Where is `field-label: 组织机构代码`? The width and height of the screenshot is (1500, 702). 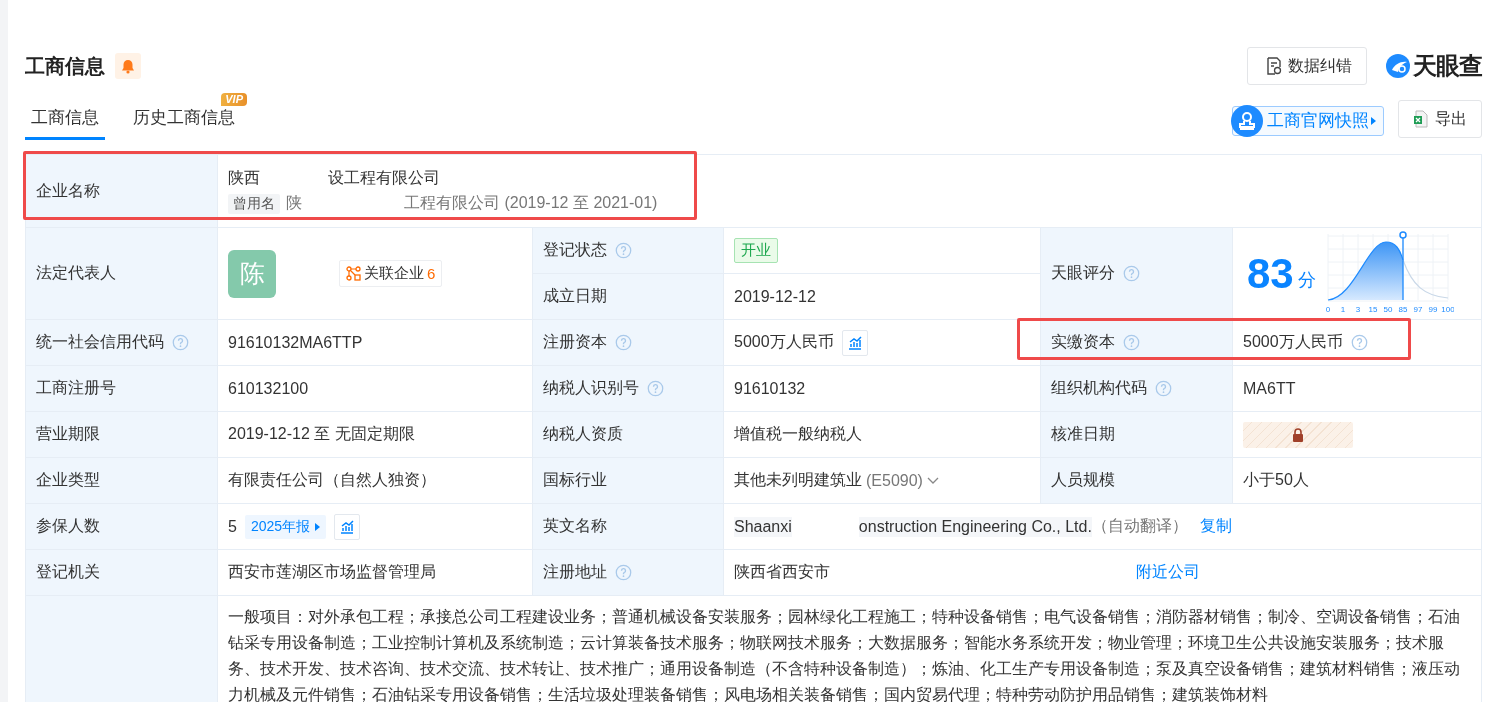 field-label: 组织机构代码 is located at coordinates (1099, 388).